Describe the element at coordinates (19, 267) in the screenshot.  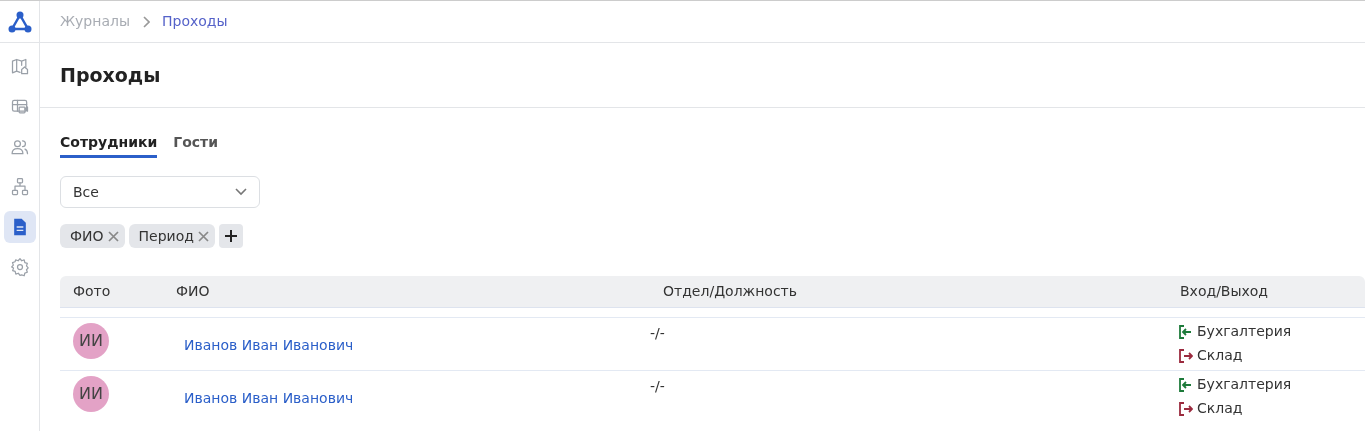
I see `settings-icon` at that location.